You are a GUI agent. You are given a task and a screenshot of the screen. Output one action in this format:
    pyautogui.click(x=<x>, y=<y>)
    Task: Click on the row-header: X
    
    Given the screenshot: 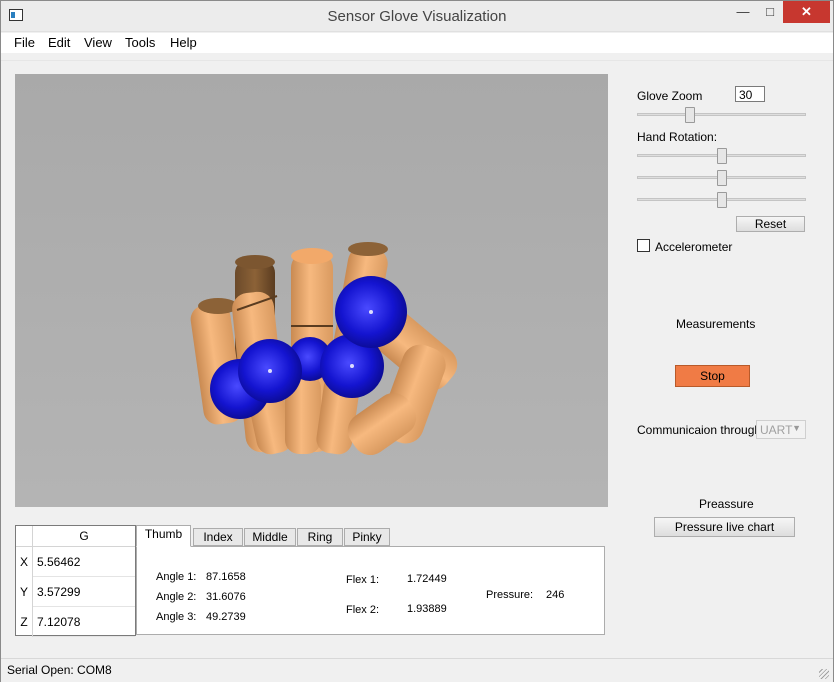 What is the action you would take?
    pyautogui.click(x=24, y=562)
    